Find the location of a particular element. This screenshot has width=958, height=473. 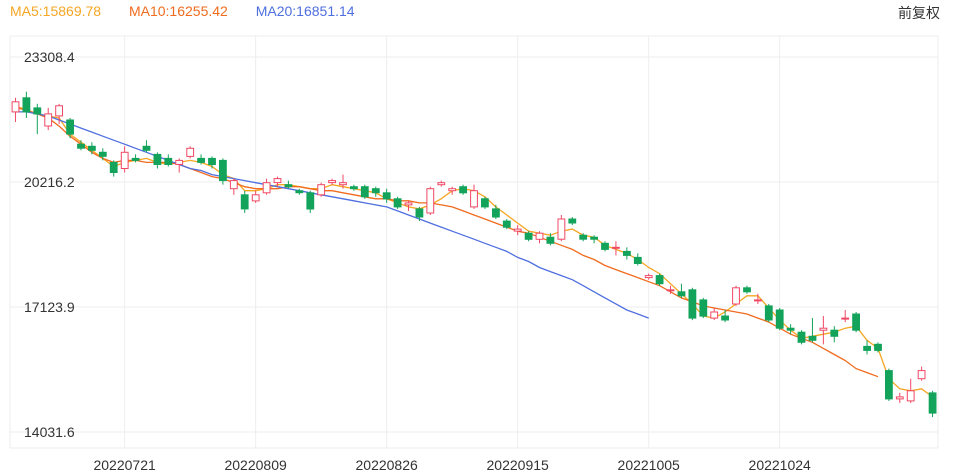

y-tick-label: 17123.9 is located at coordinates (49, 307).